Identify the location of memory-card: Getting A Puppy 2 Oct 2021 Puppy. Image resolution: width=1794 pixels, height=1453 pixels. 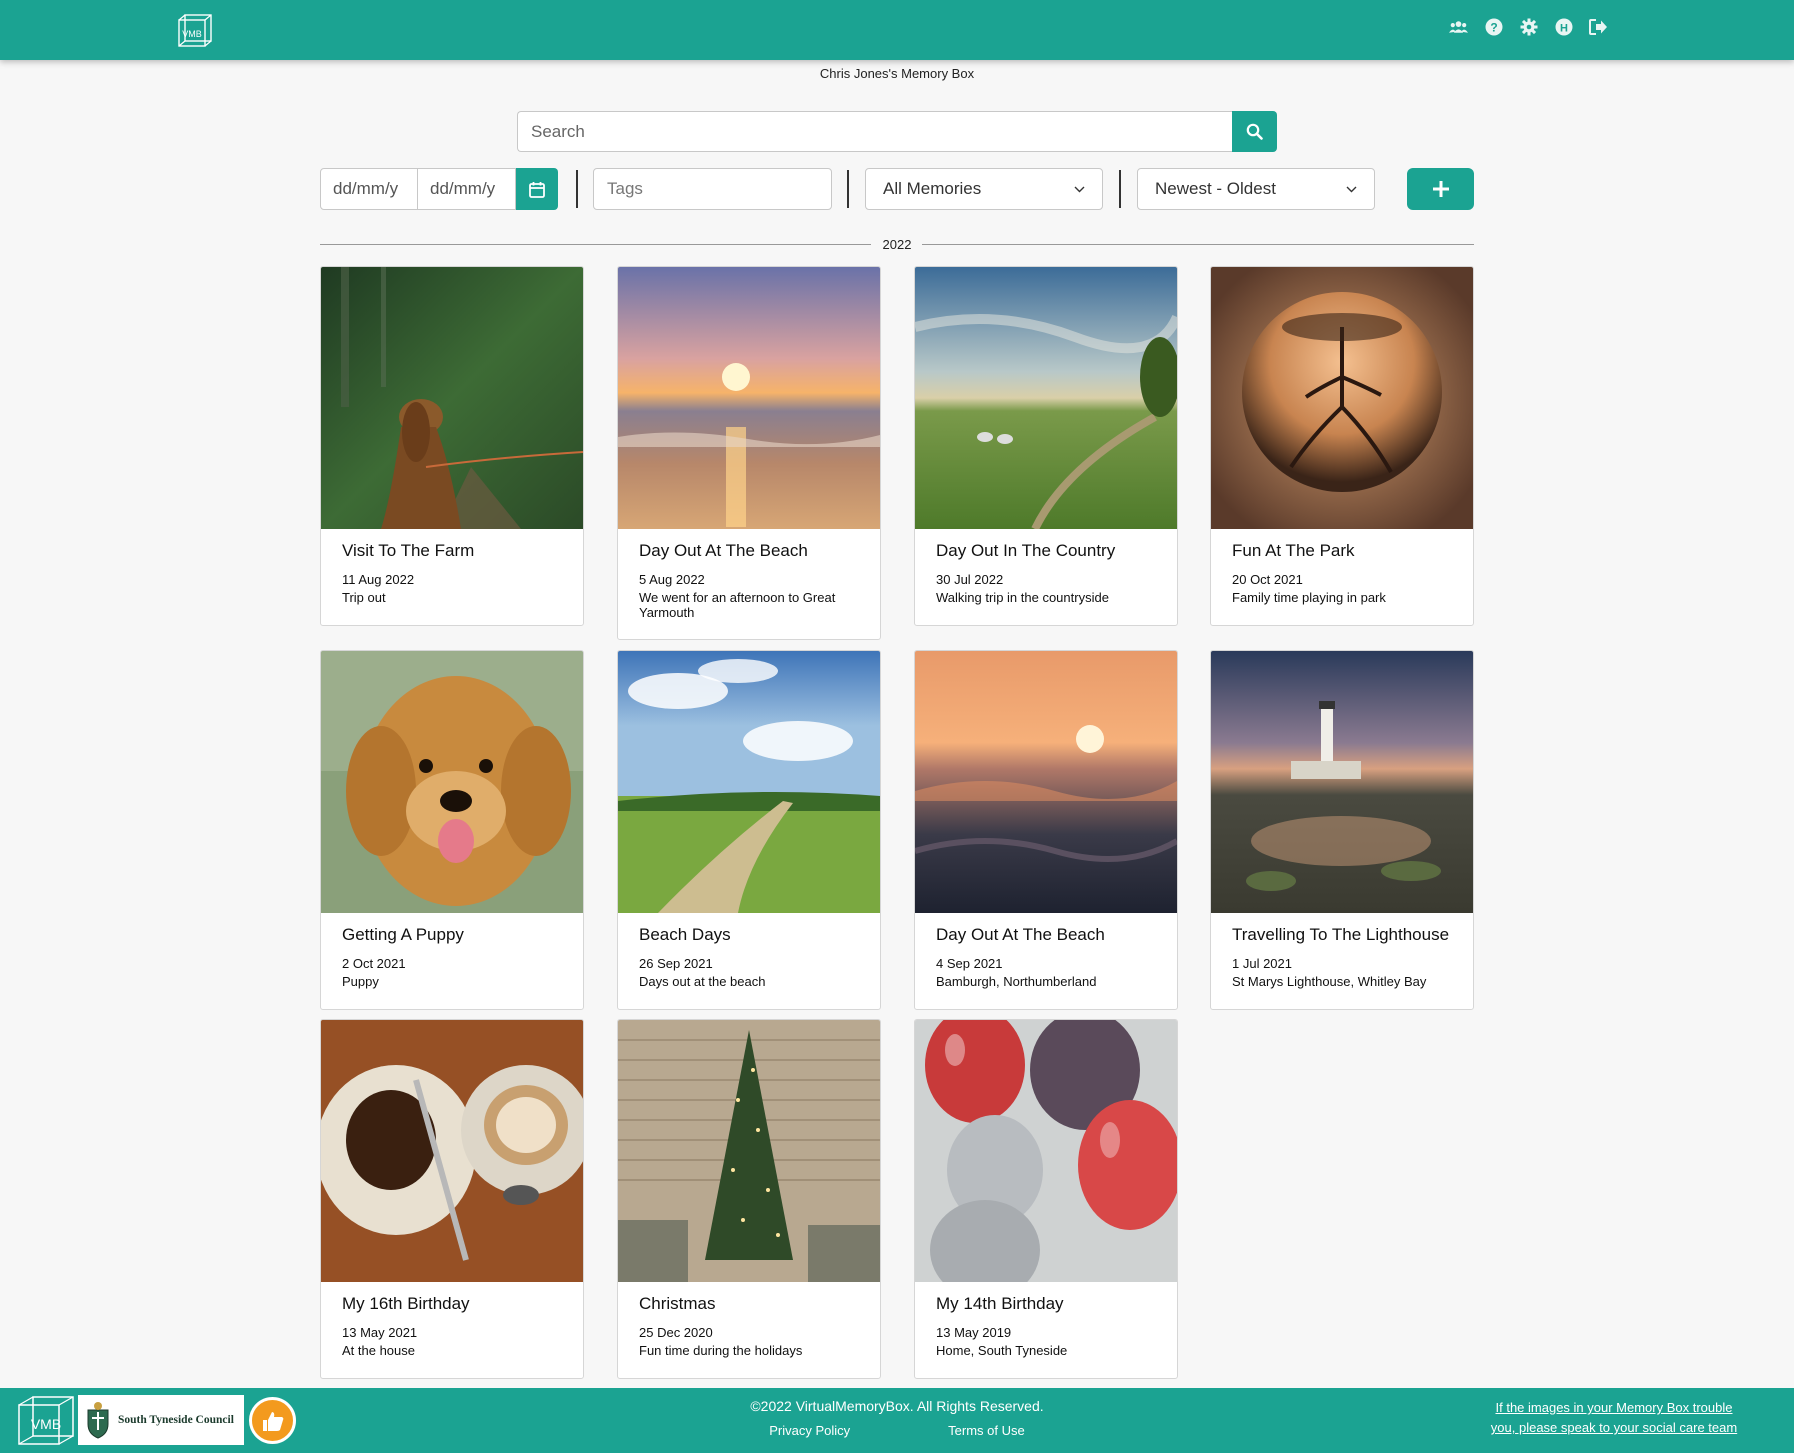
(452, 830).